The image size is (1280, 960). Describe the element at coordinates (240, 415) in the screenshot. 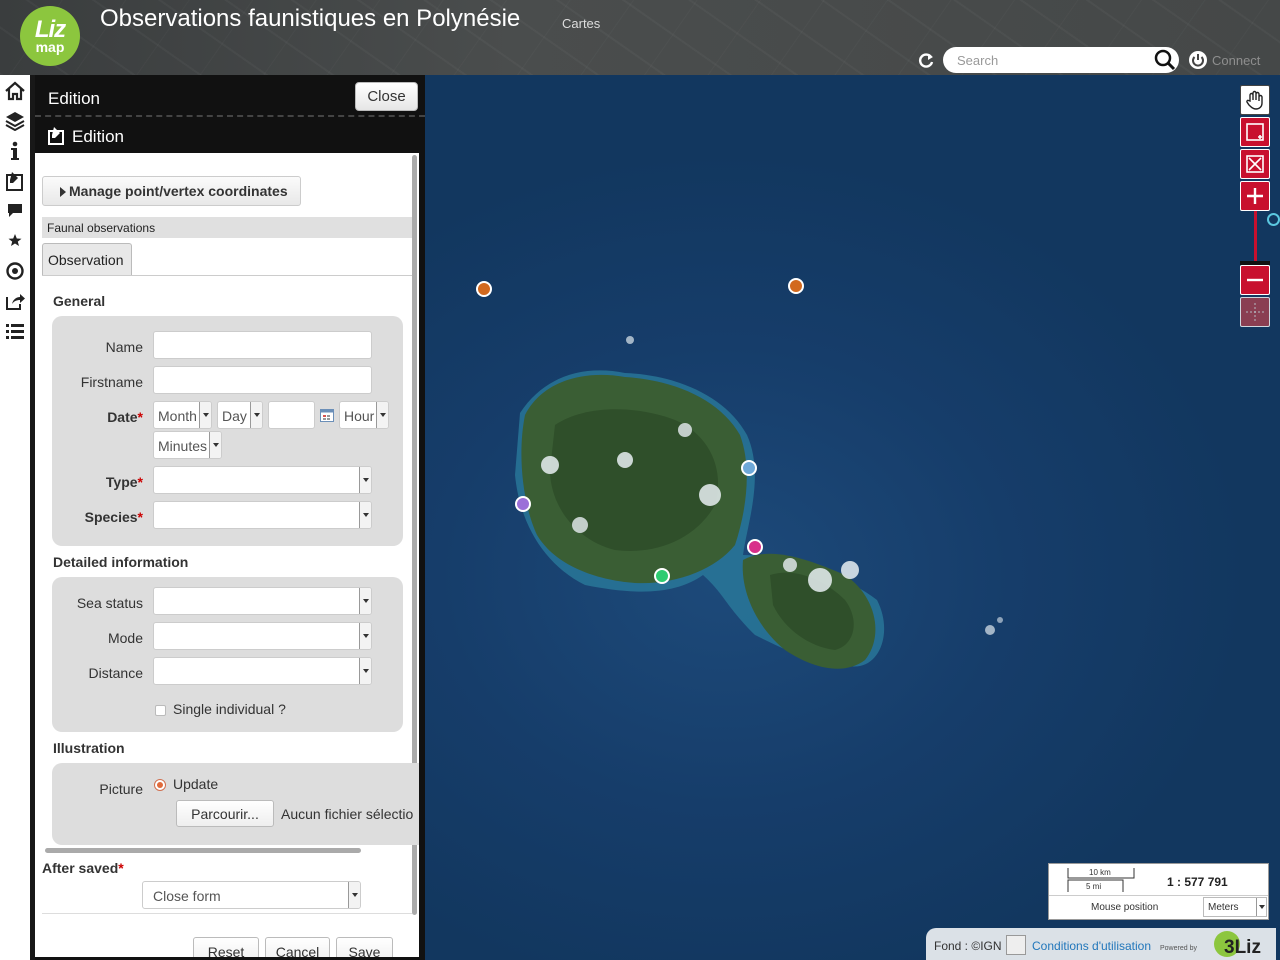

I see `day-select: Day` at that location.